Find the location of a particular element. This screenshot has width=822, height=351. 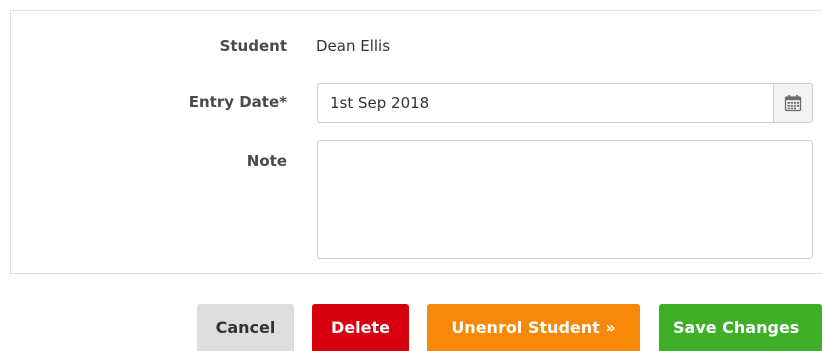

cancel-button: Cancel is located at coordinates (245, 327).